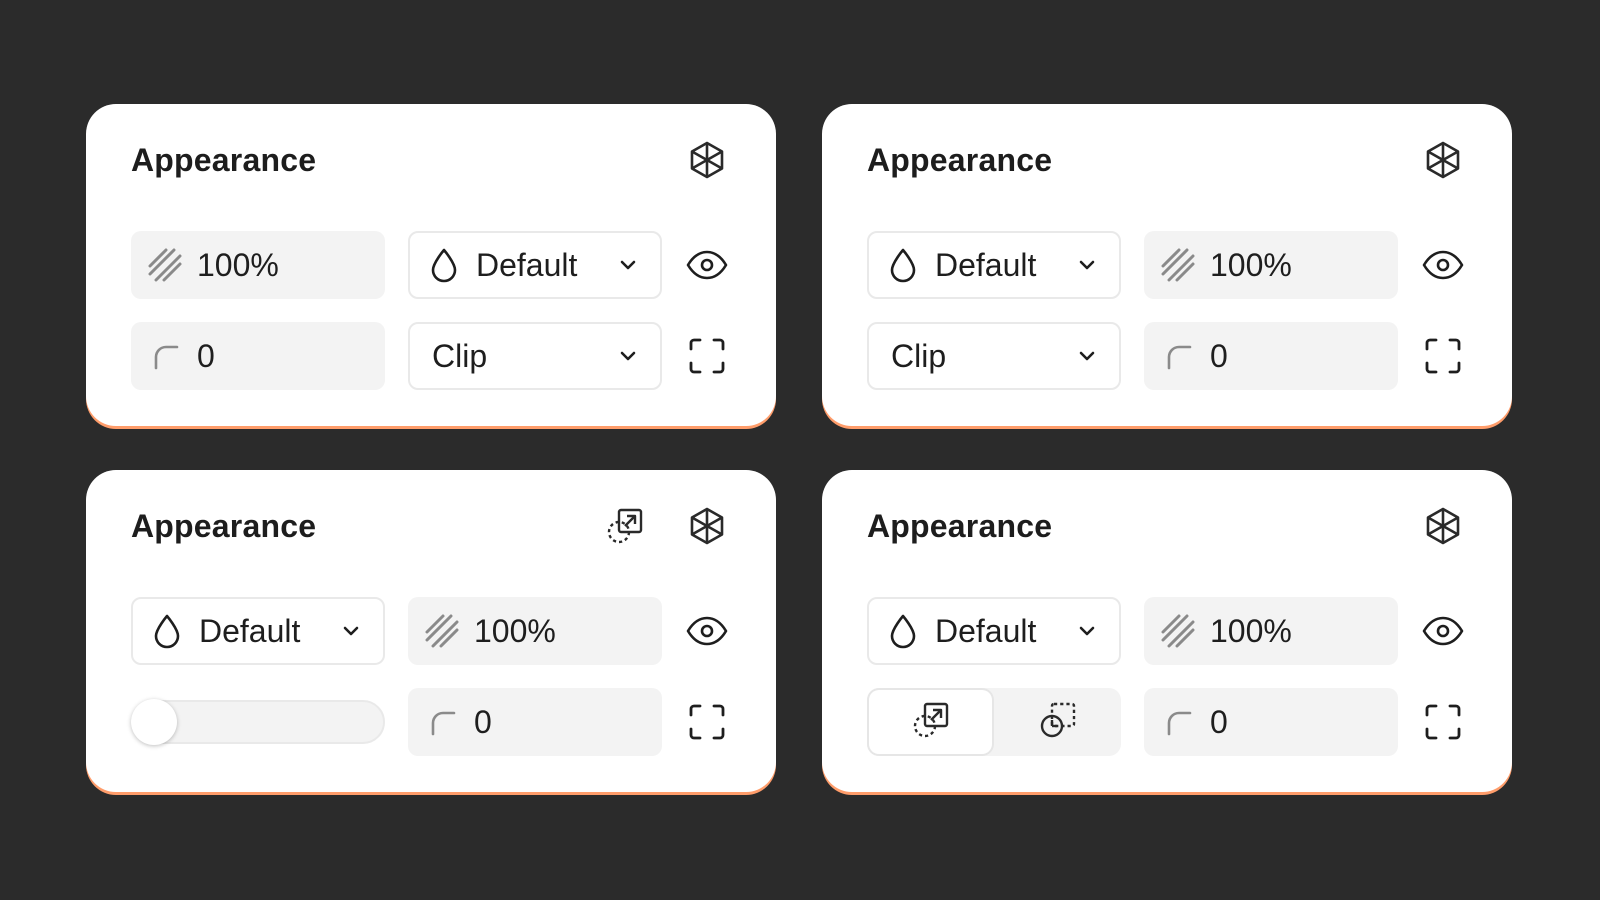 The image size is (1600, 900). I want to click on slider-thumb, so click(154, 722).